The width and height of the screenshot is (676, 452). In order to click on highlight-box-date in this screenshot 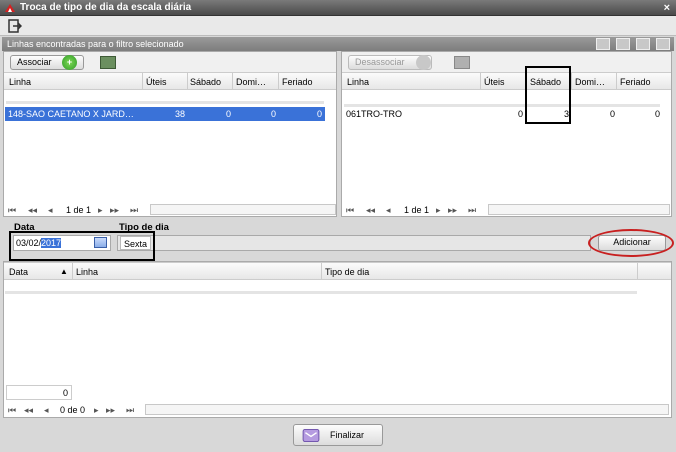, I will do `click(82, 246)`.